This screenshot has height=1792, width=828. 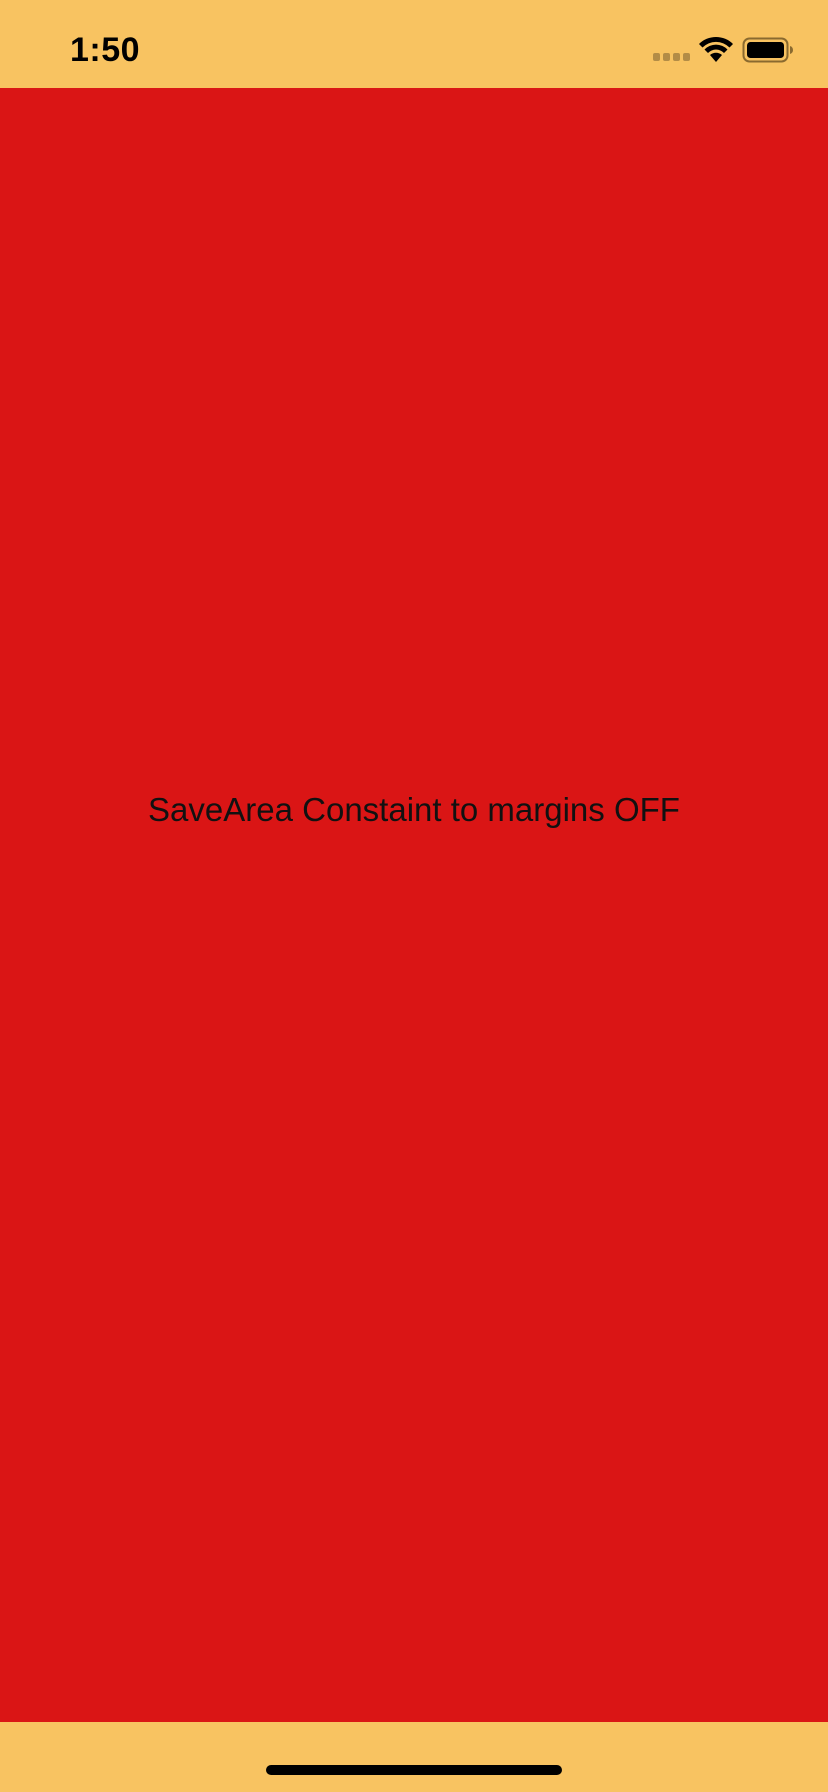 I want to click on bottom-safe-area, so click(x=414, y=1757).